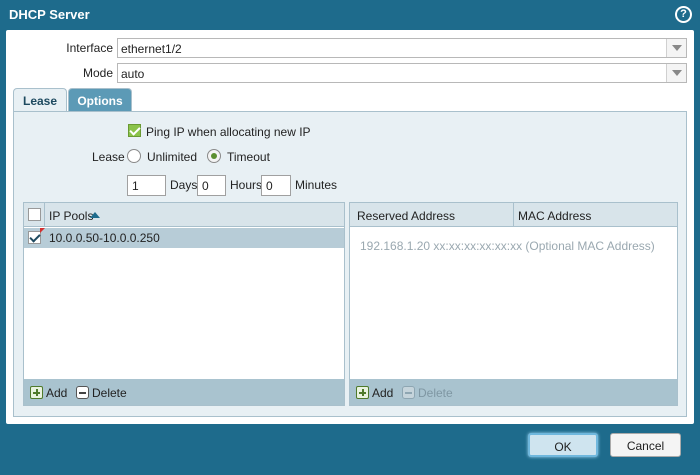 Image resolution: width=700 pixels, height=475 pixels. What do you see at coordinates (134, 130) in the screenshot?
I see `ping-ip-checkbox` at bounding box center [134, 130].